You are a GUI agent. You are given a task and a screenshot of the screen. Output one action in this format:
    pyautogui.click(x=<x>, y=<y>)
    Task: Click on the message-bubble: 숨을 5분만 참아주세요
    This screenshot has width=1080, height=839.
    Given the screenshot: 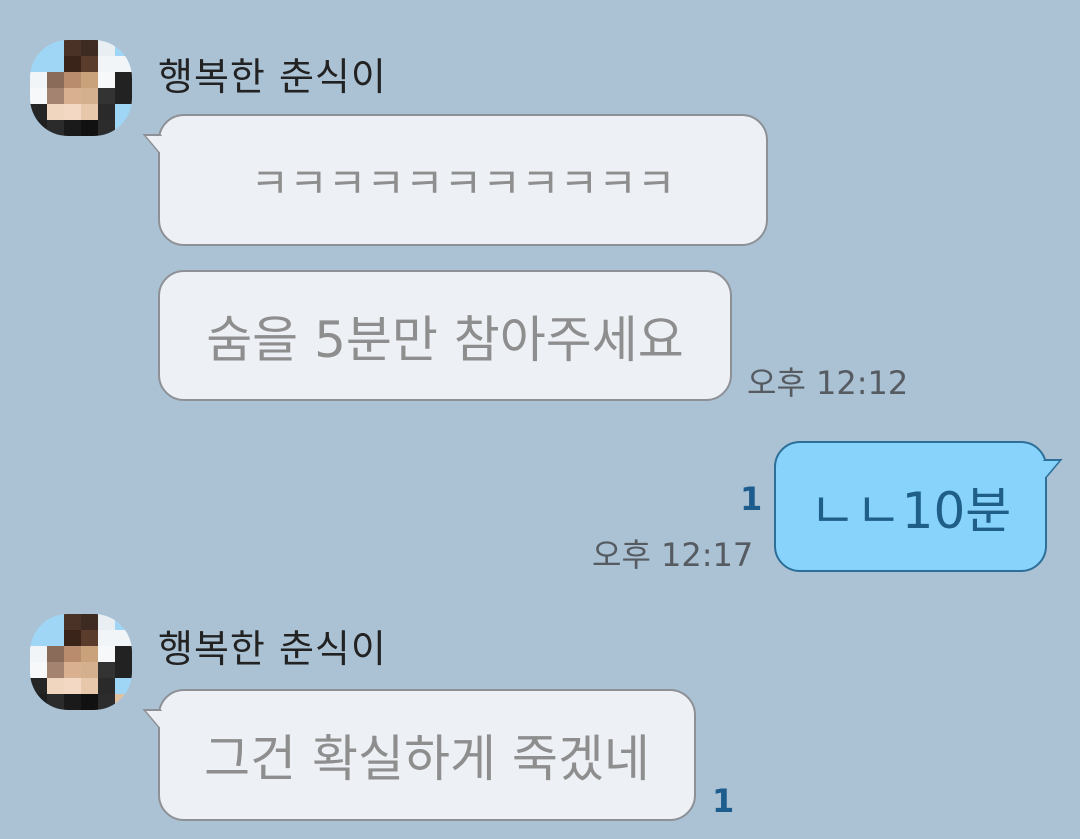 What is the action you would take?
    pyautogui.click(x=445, y=335)
    